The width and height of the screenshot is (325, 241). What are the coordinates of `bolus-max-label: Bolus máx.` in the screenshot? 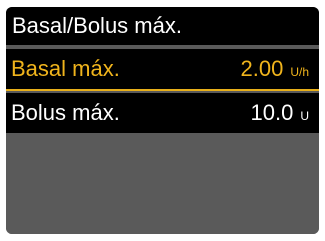 It's located at (65, 112).